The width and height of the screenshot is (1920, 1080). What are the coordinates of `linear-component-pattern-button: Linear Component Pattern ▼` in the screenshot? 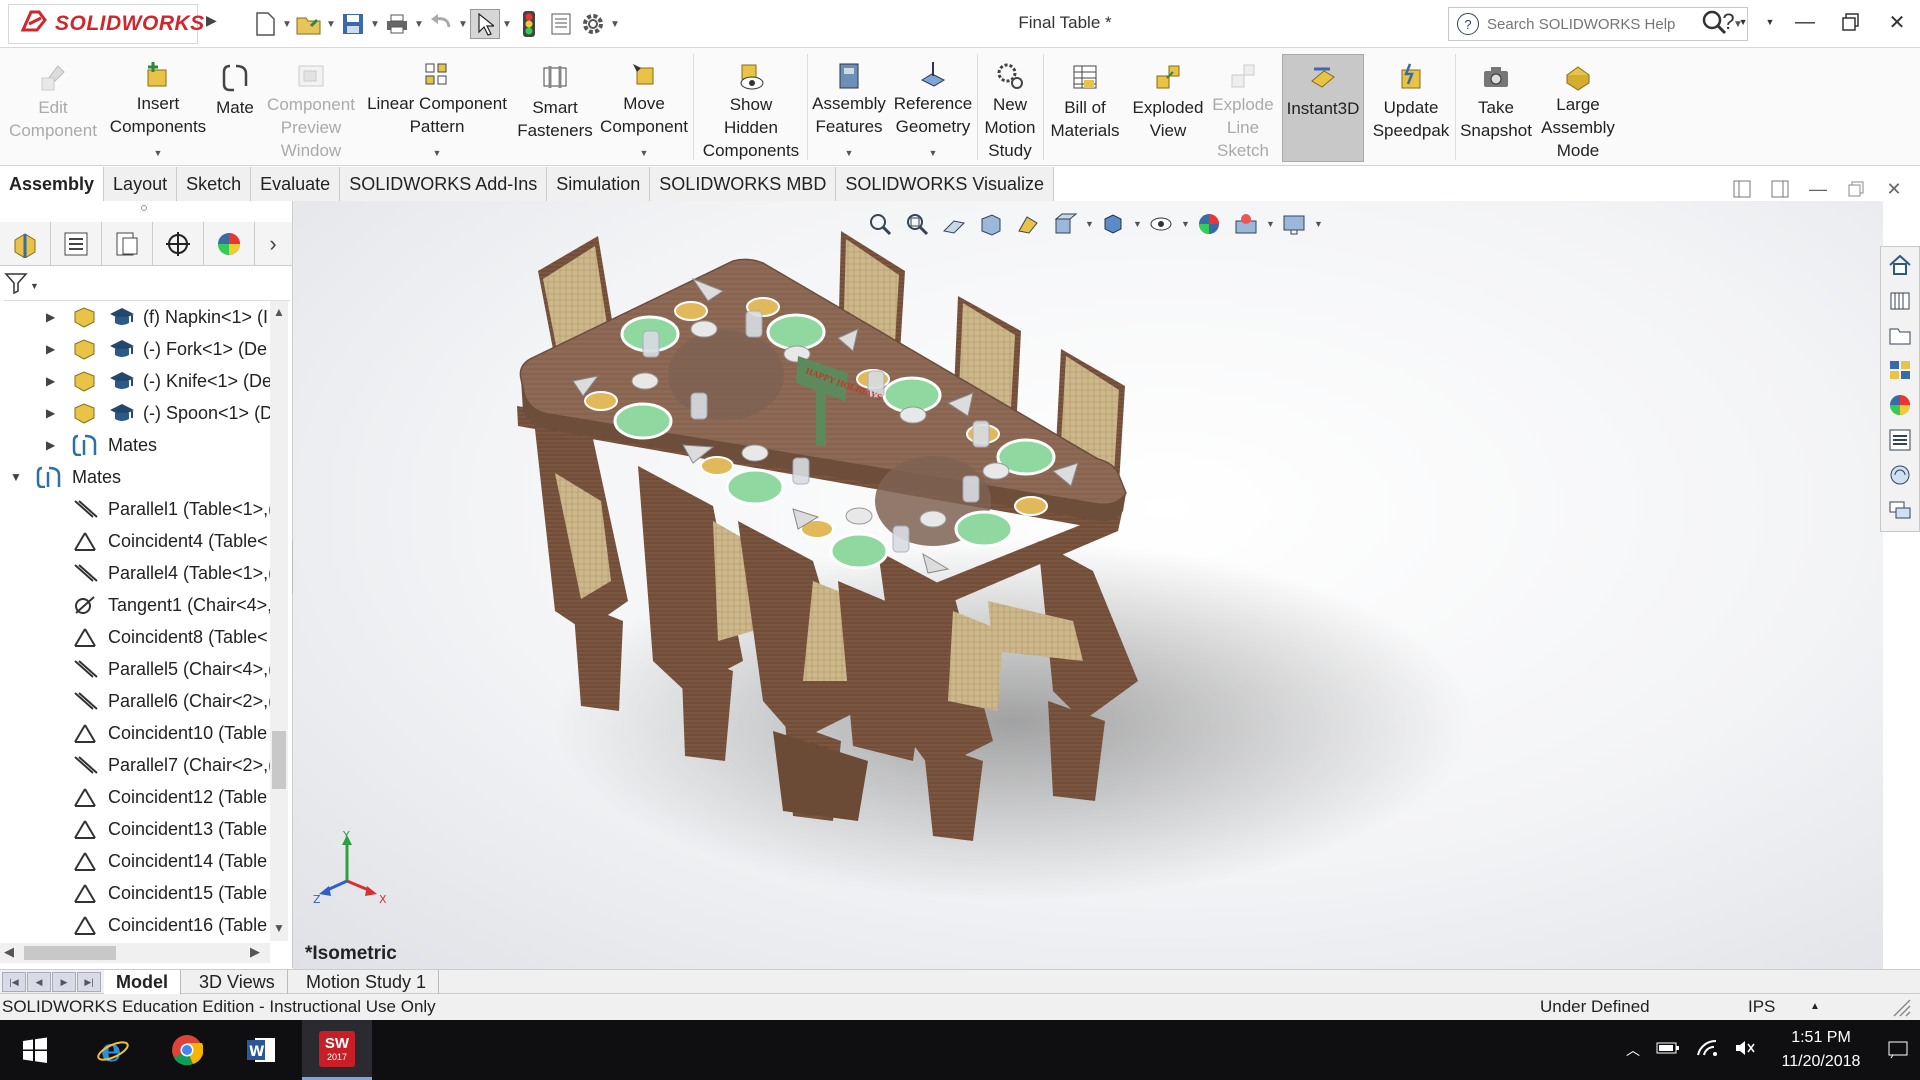 It's located at (437, 108).